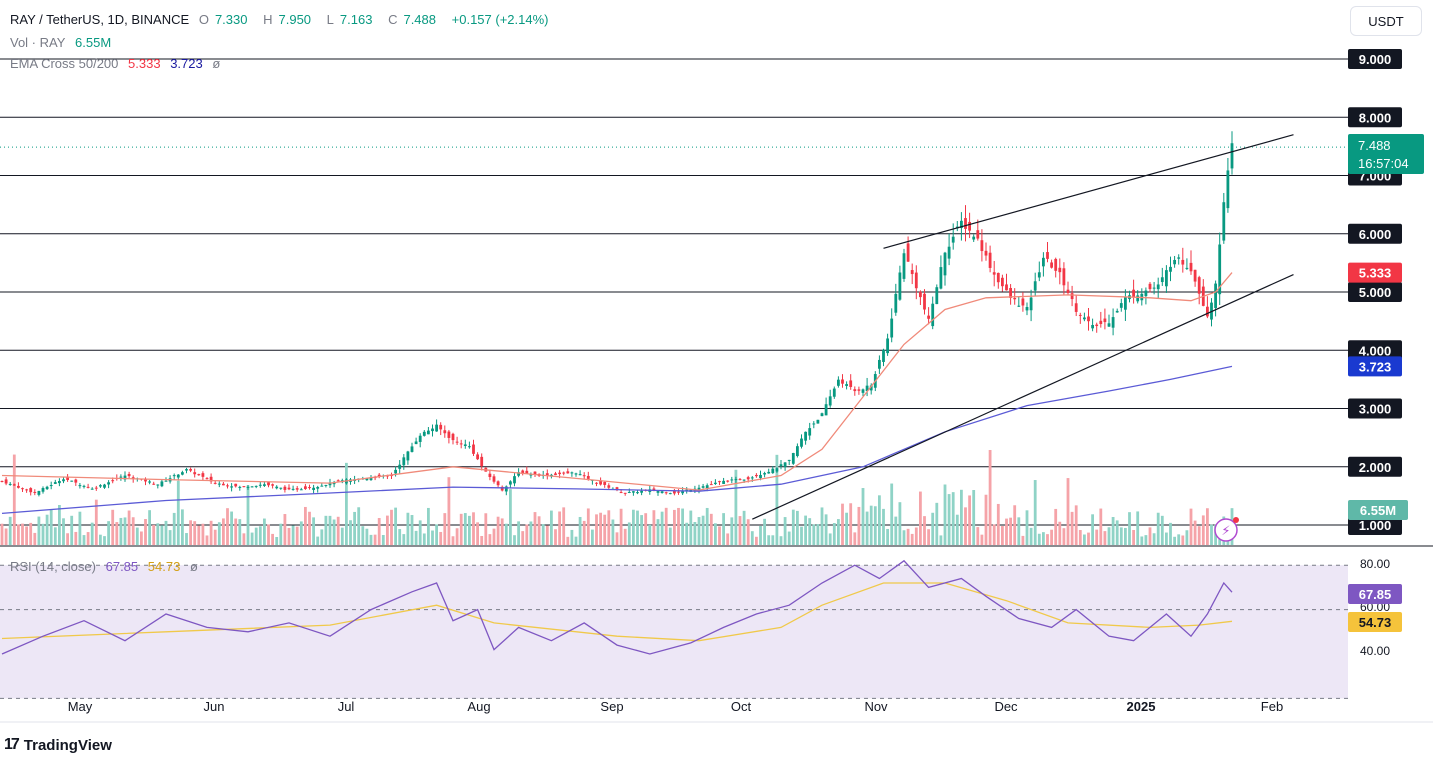  What do you see at coordinates (330, 19) in the screenshot?
I see `low-label: L` at bounding box center [330, 19].